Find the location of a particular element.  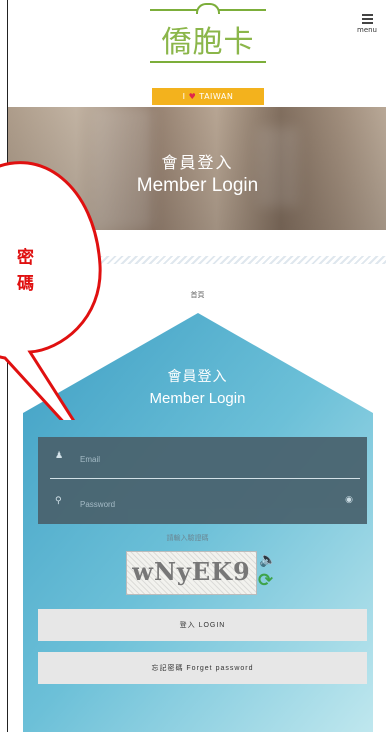

logo-name: 僑胞卡 is located at coordinates (208, 42).